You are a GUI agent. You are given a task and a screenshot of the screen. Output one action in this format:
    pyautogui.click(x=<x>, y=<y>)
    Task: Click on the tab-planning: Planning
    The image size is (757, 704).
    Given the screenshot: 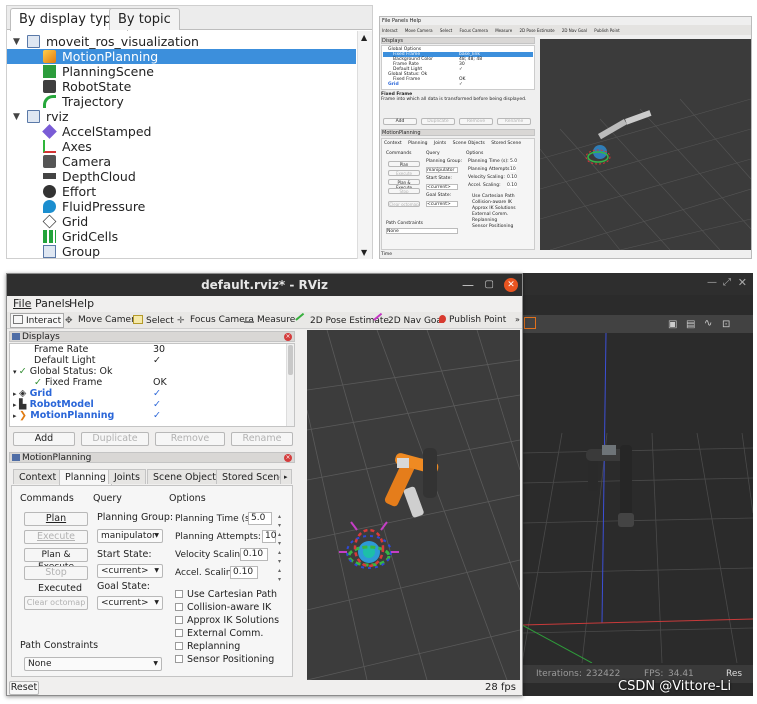 What is the action you would take?
    pyautogui.click(x=417, y=143)
    